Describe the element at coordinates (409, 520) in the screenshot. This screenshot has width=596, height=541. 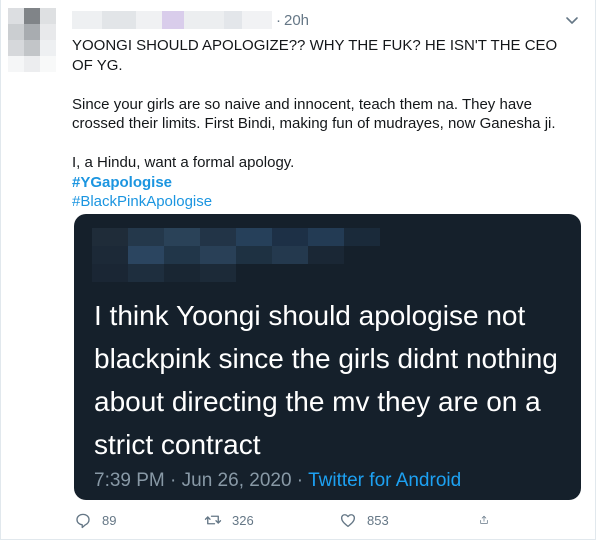
I see `like-button: 853` at that location.